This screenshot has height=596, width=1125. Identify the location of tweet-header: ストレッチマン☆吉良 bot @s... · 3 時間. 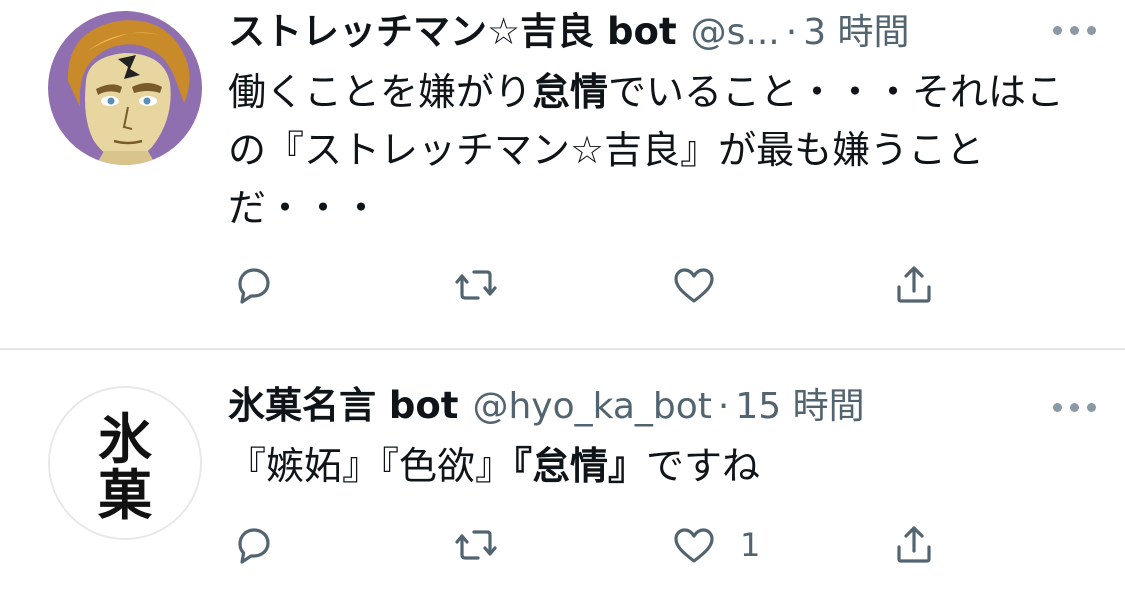
(661, 32).